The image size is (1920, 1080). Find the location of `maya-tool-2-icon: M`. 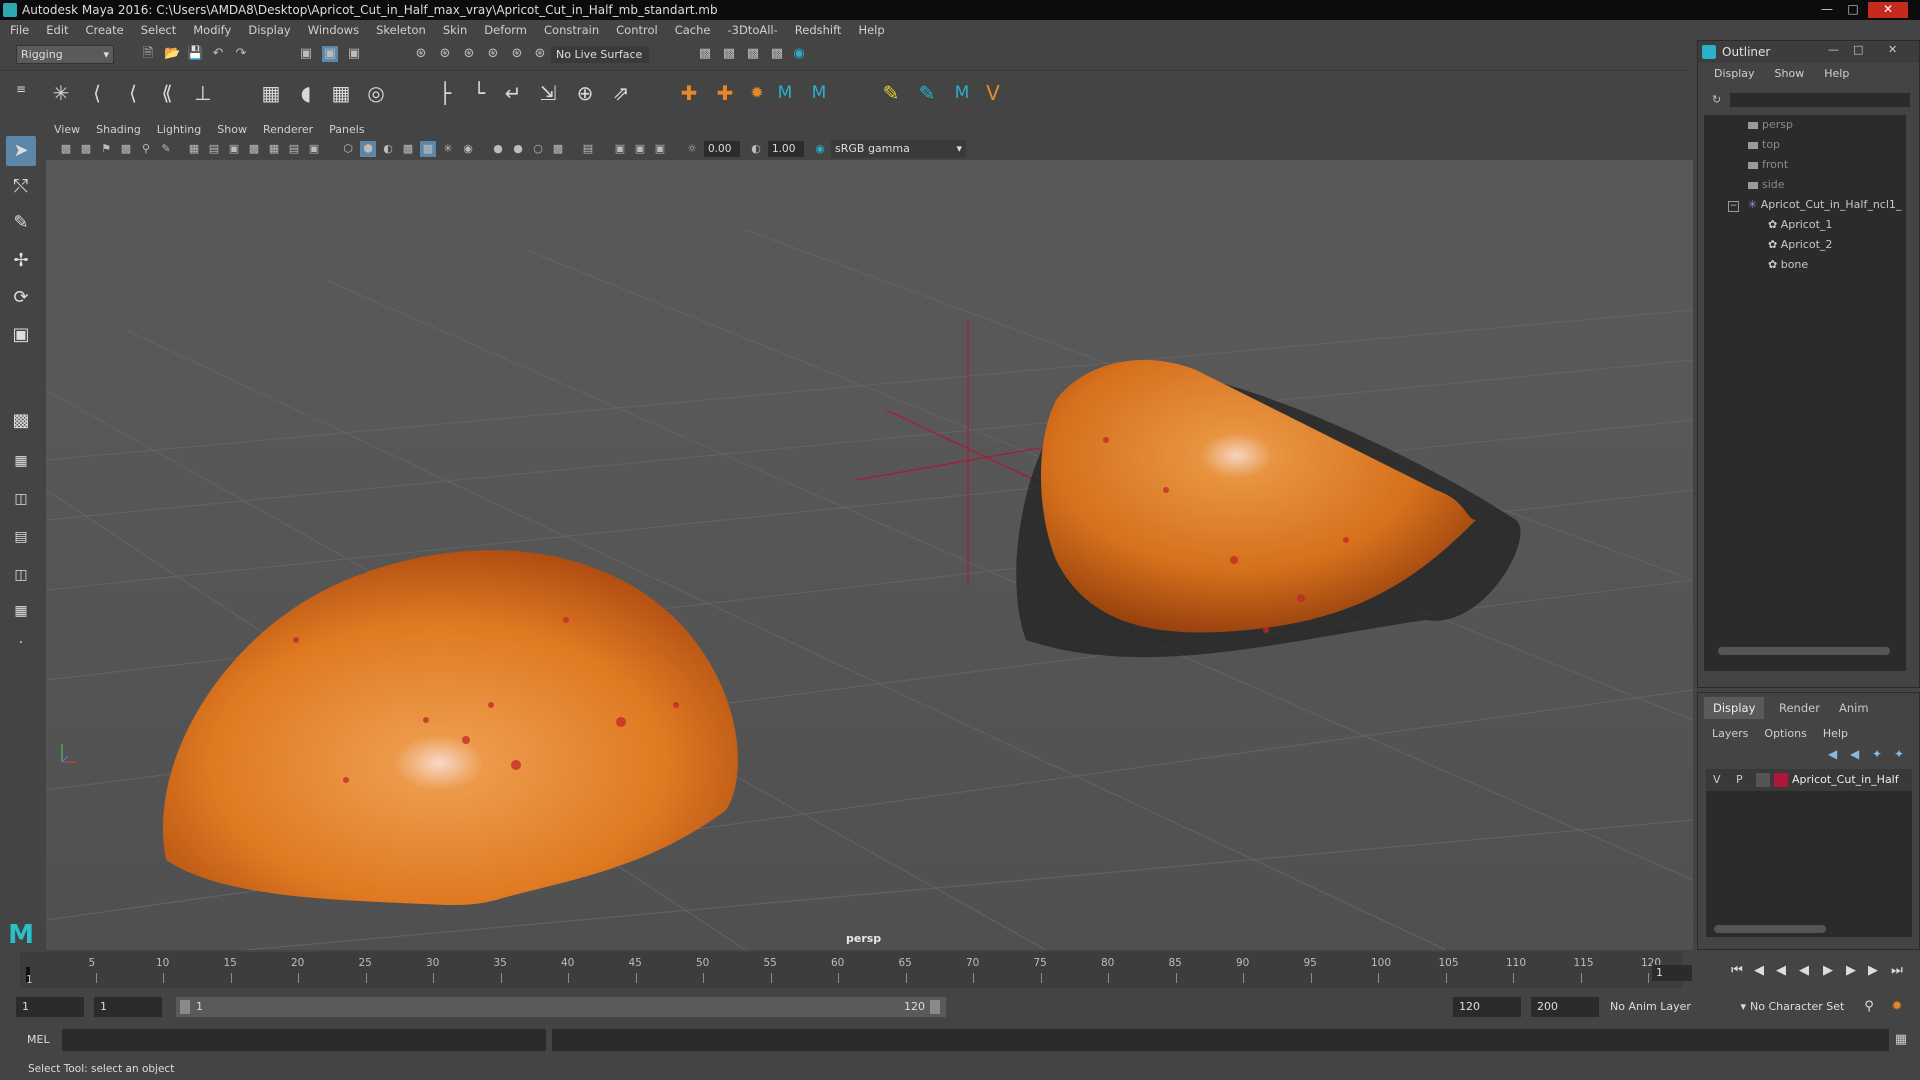

maya-tool-2-icon: M is located at coordinates (819, 93).